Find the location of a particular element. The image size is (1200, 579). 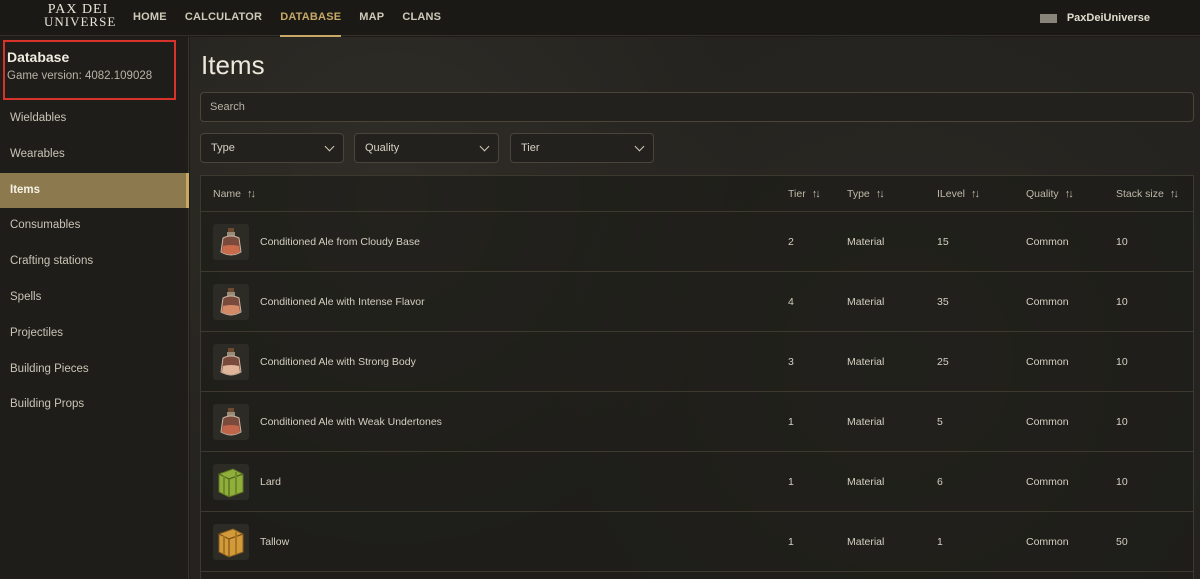

sidebar-item-building-pieces: Building Pieces is located at coordinates (94, 370).